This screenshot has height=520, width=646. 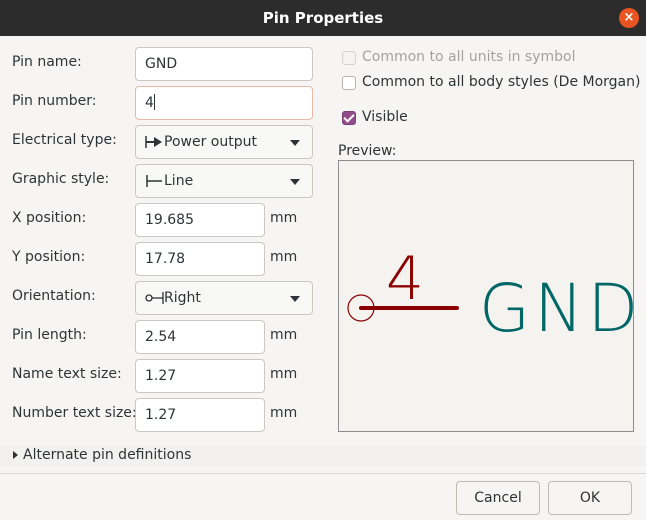 I want to click on y-position-input: 17.78, so click(x=200, y=259).